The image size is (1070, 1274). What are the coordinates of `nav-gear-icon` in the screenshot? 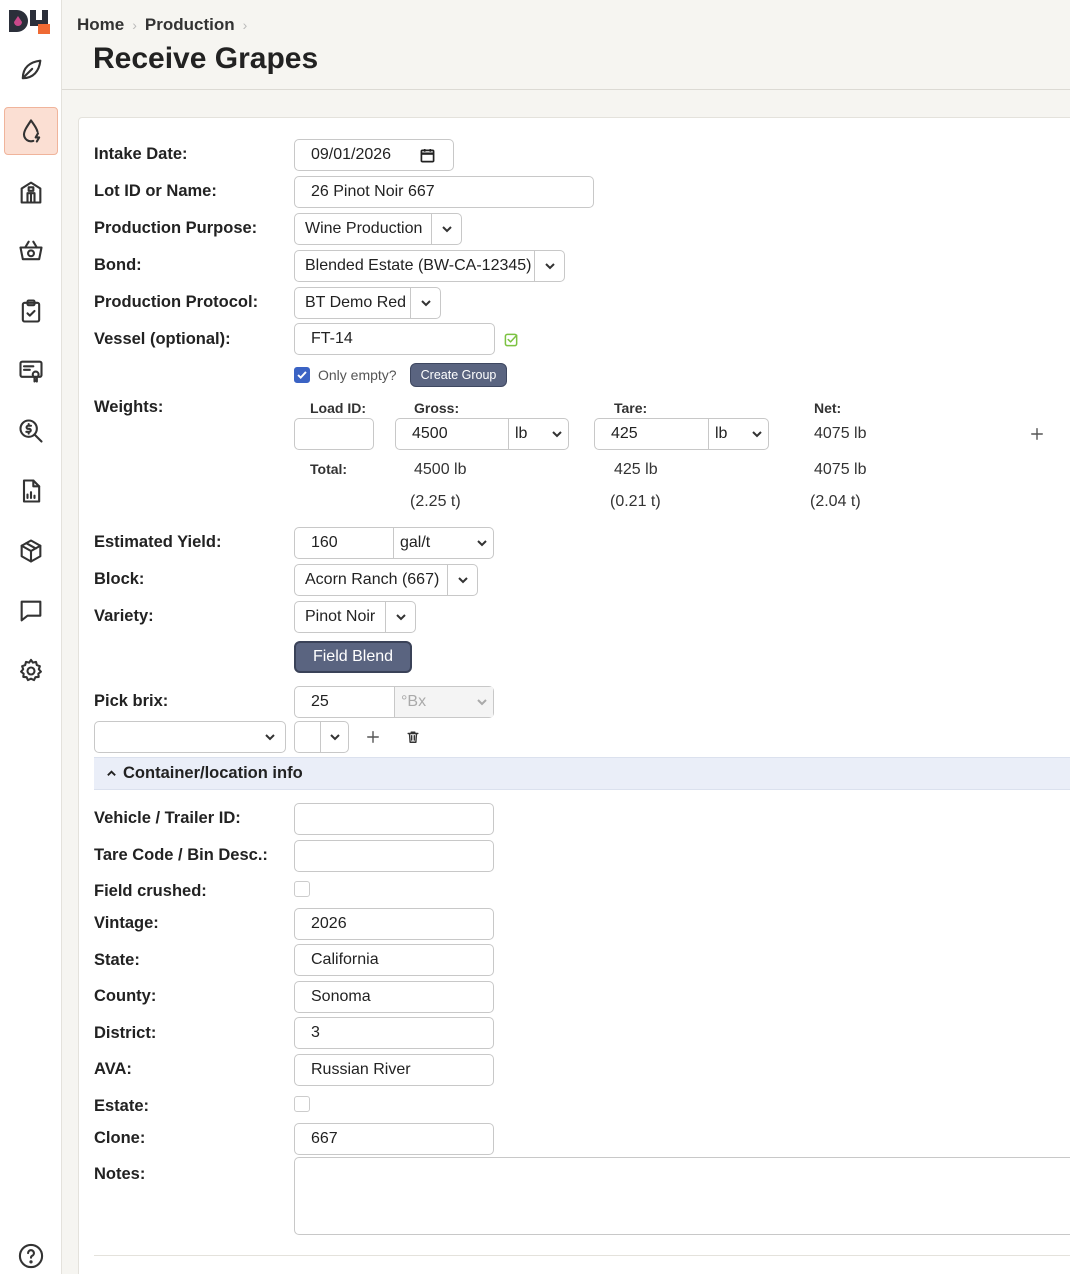 It's located at (31, 671).